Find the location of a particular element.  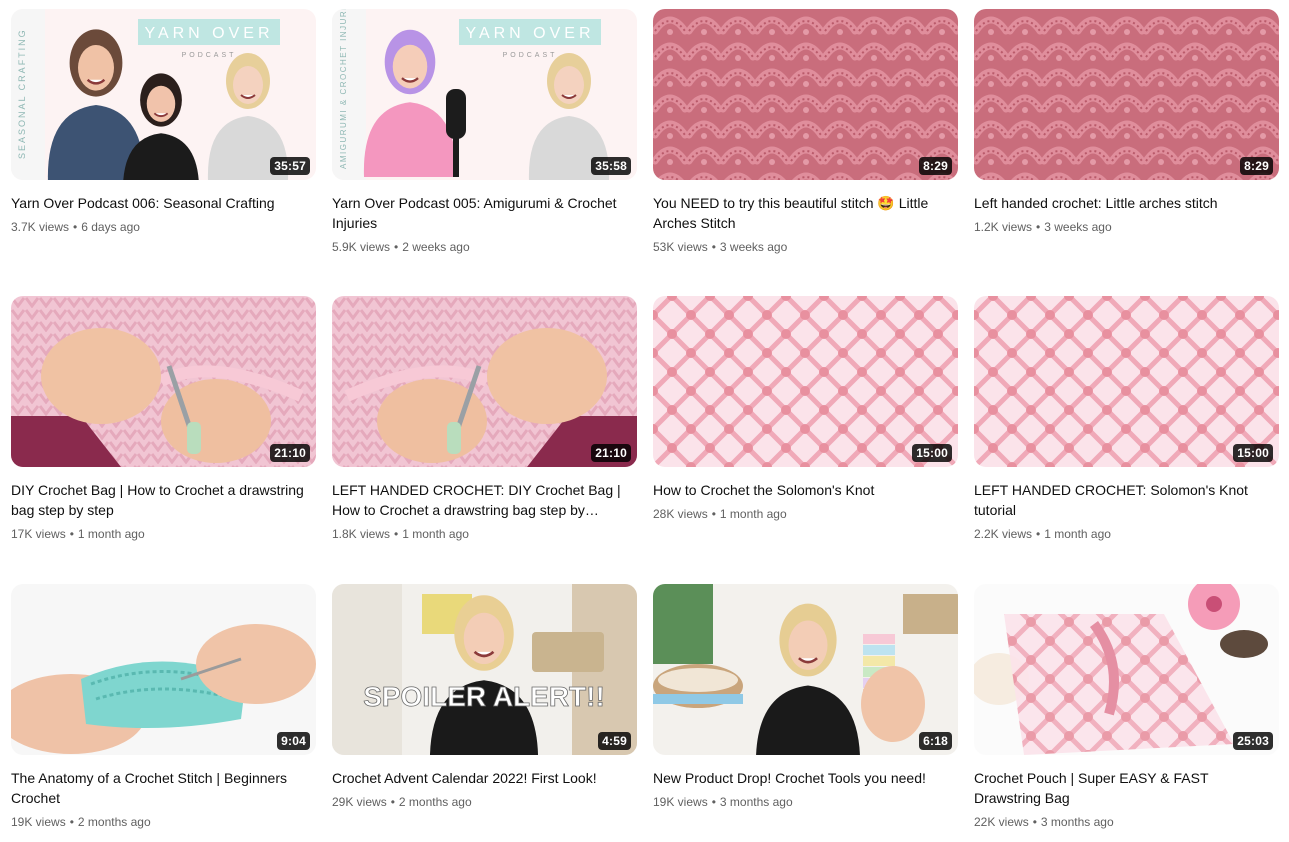

video-metadata: 22K views • 3 months ago is located at coordinates (1126, 822).